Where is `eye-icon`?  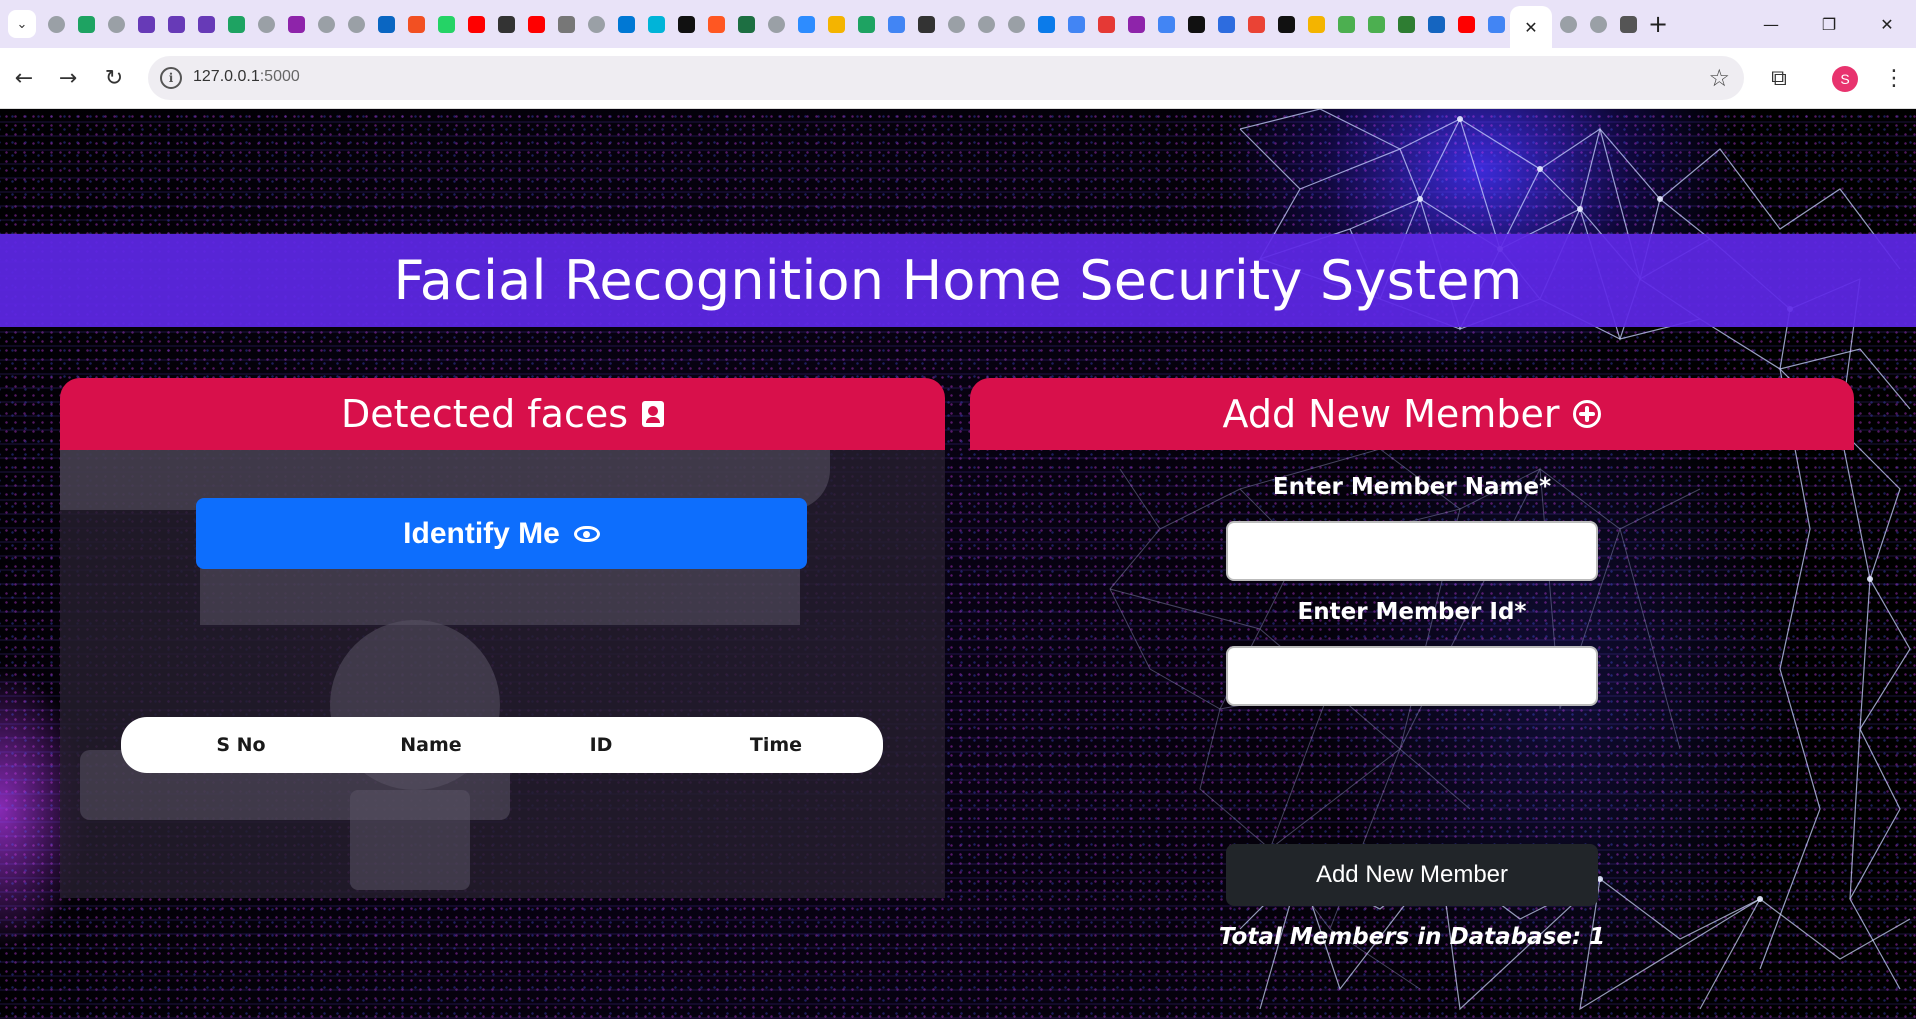
eye-icon is located at coordinates (586, 533).